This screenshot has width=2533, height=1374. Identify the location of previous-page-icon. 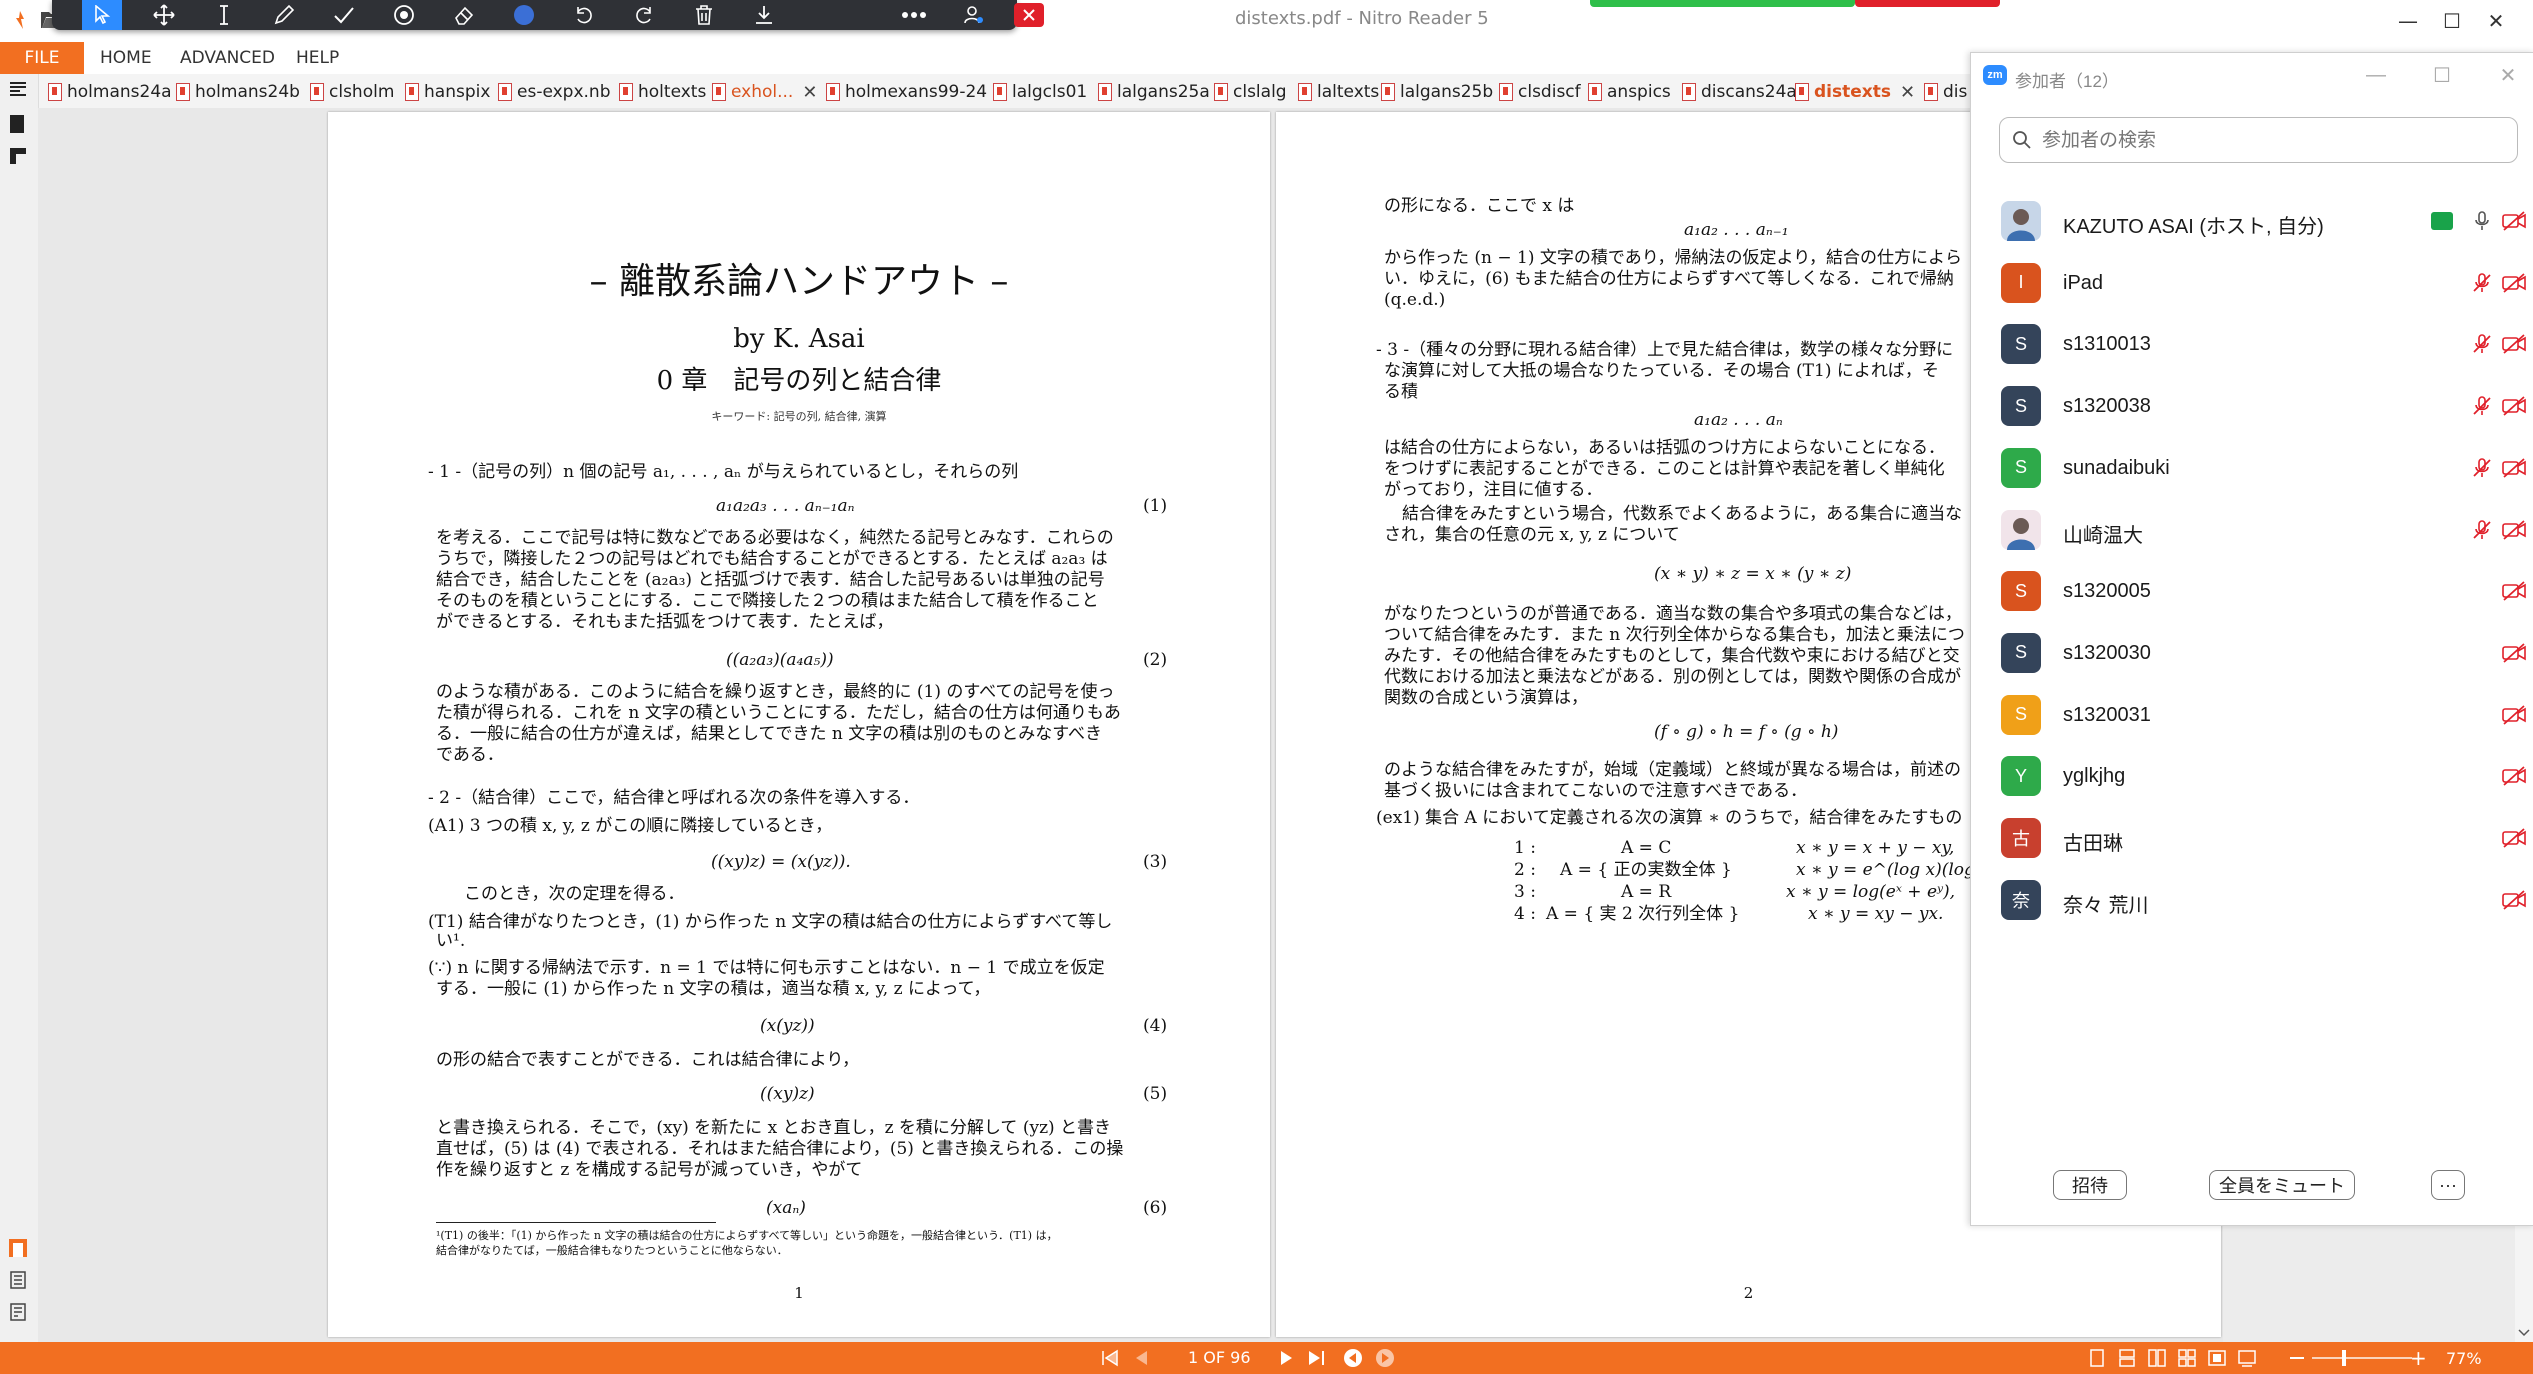
(1141, 1358).